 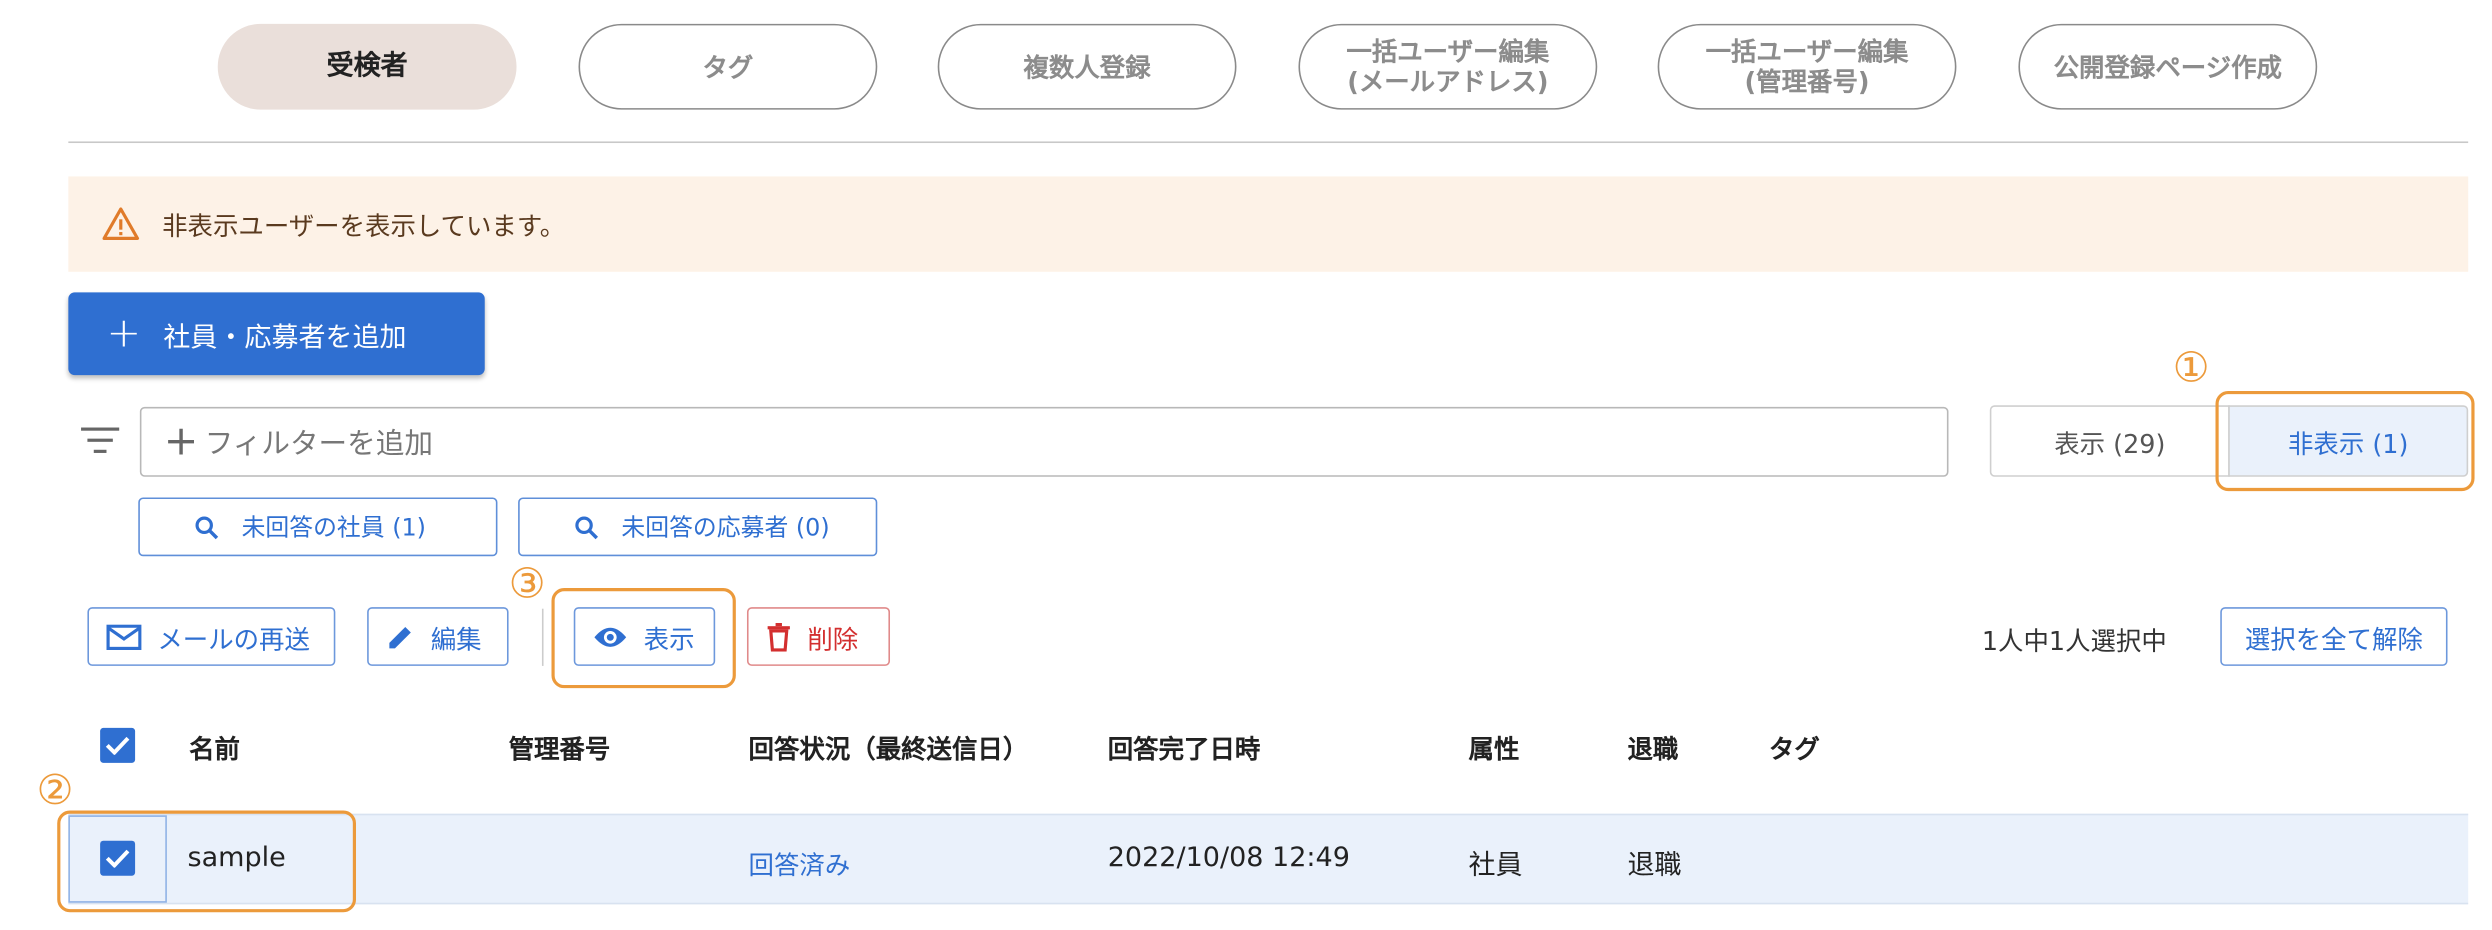 What do you see at coordinates (55, 791) in the screenshot?
I see `annotation-number-2: ②` at bounding box center [55, 791].